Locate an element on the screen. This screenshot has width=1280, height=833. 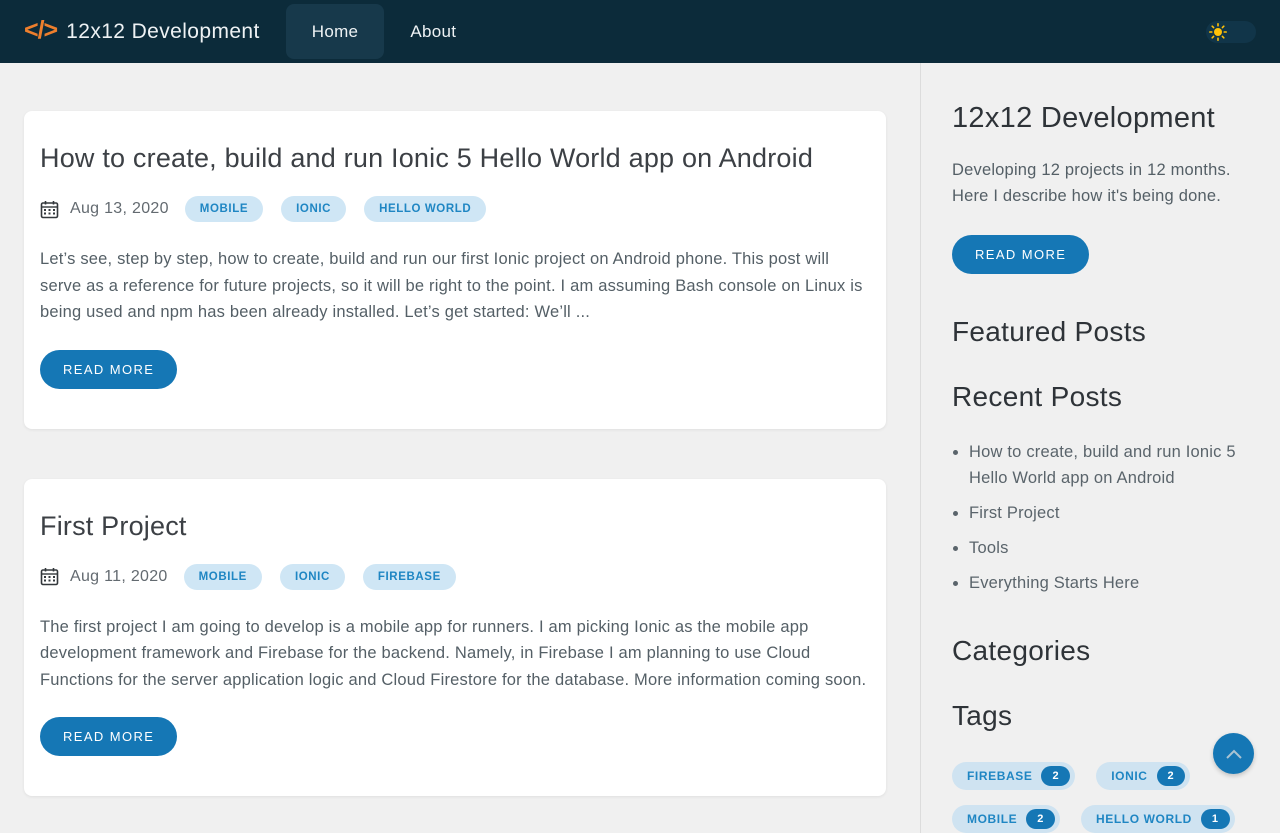
chevron-up-icon is located at coordinates (1234, 754).